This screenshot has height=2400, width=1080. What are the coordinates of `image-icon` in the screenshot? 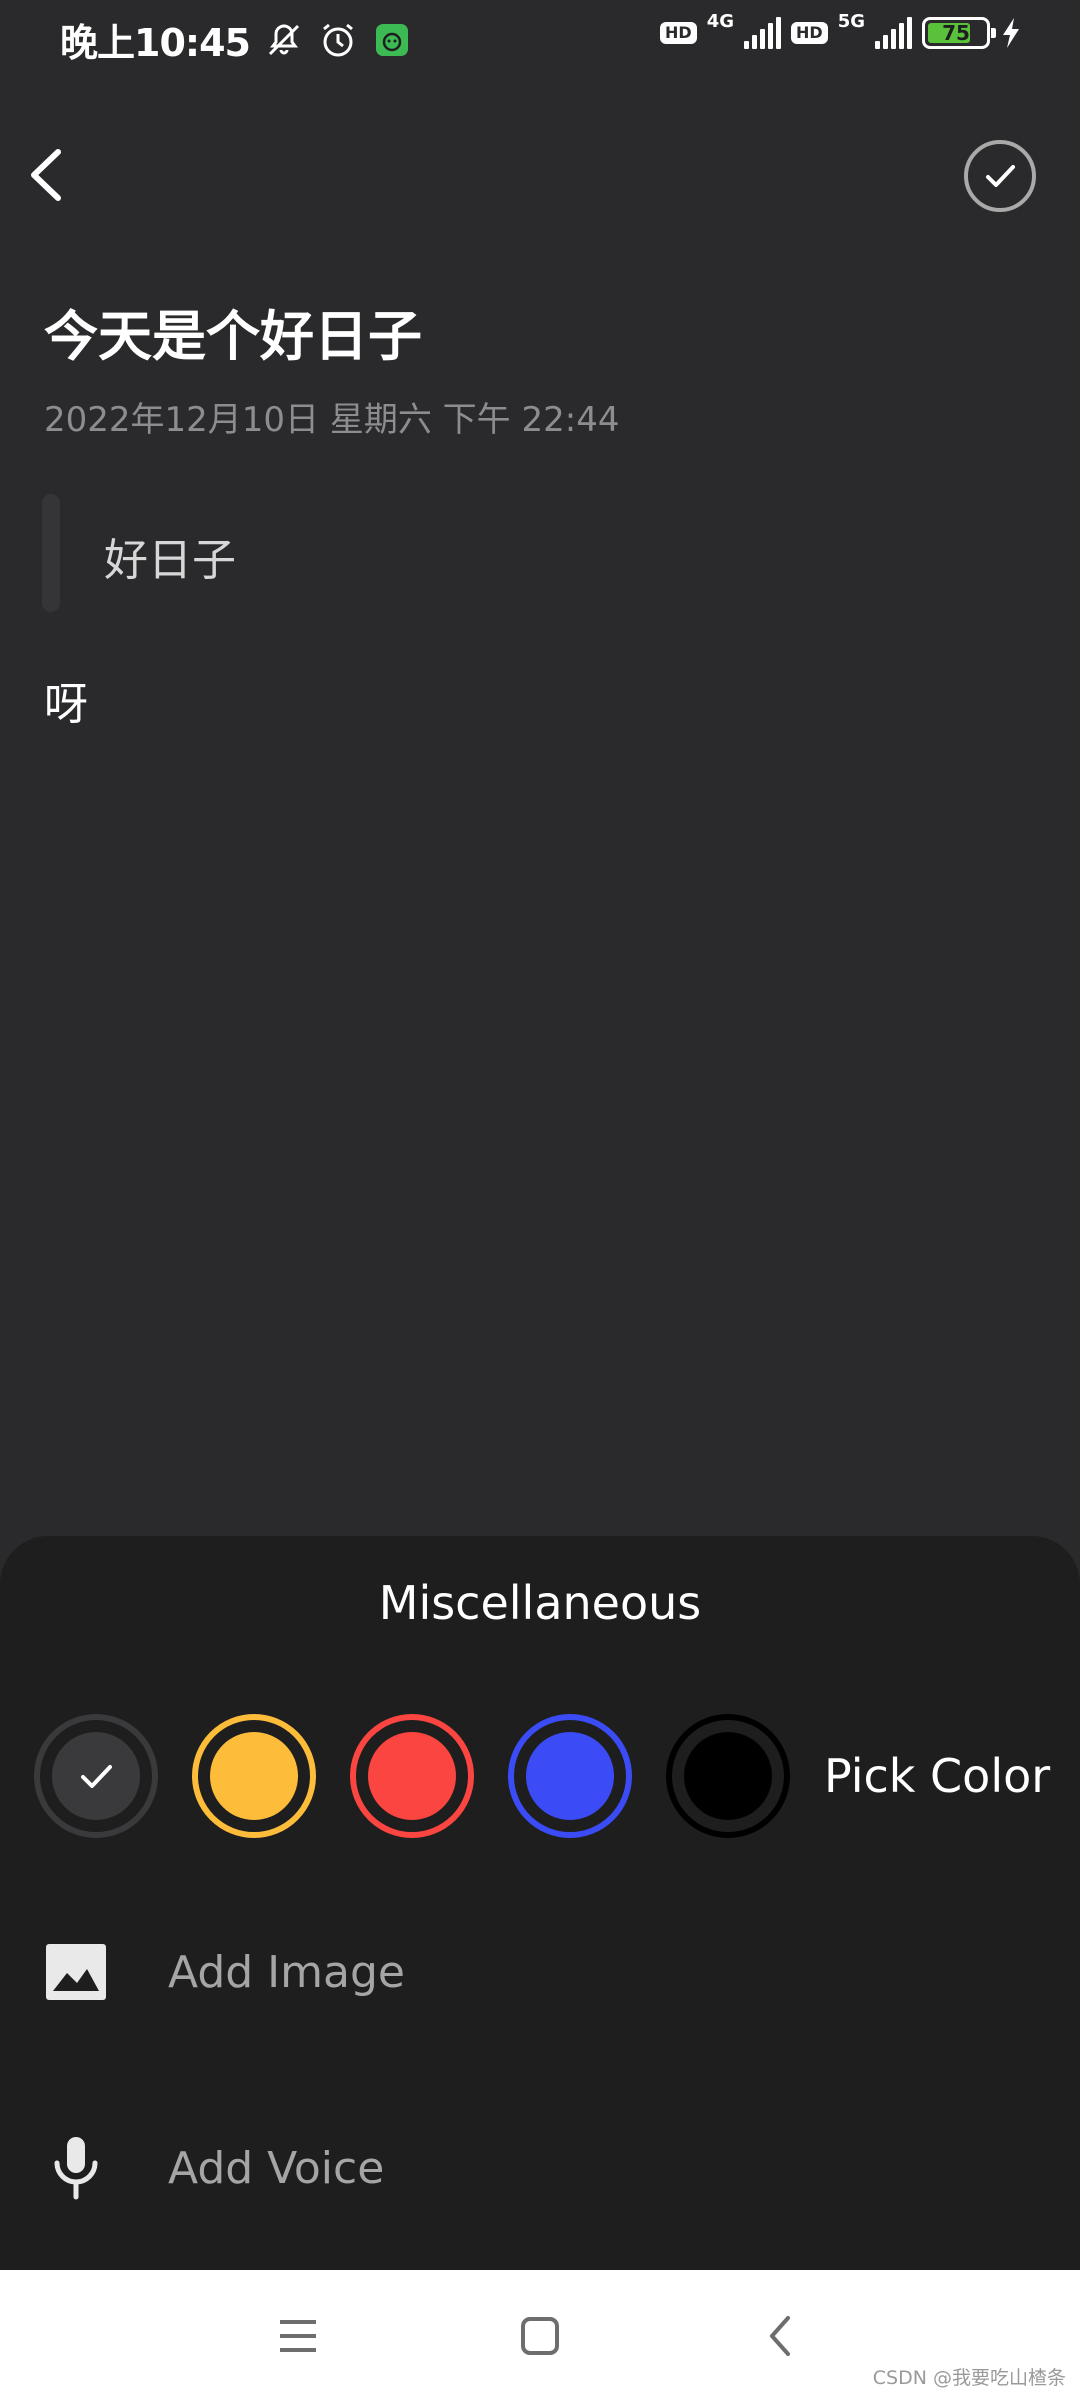 It's located at (76, 1972).